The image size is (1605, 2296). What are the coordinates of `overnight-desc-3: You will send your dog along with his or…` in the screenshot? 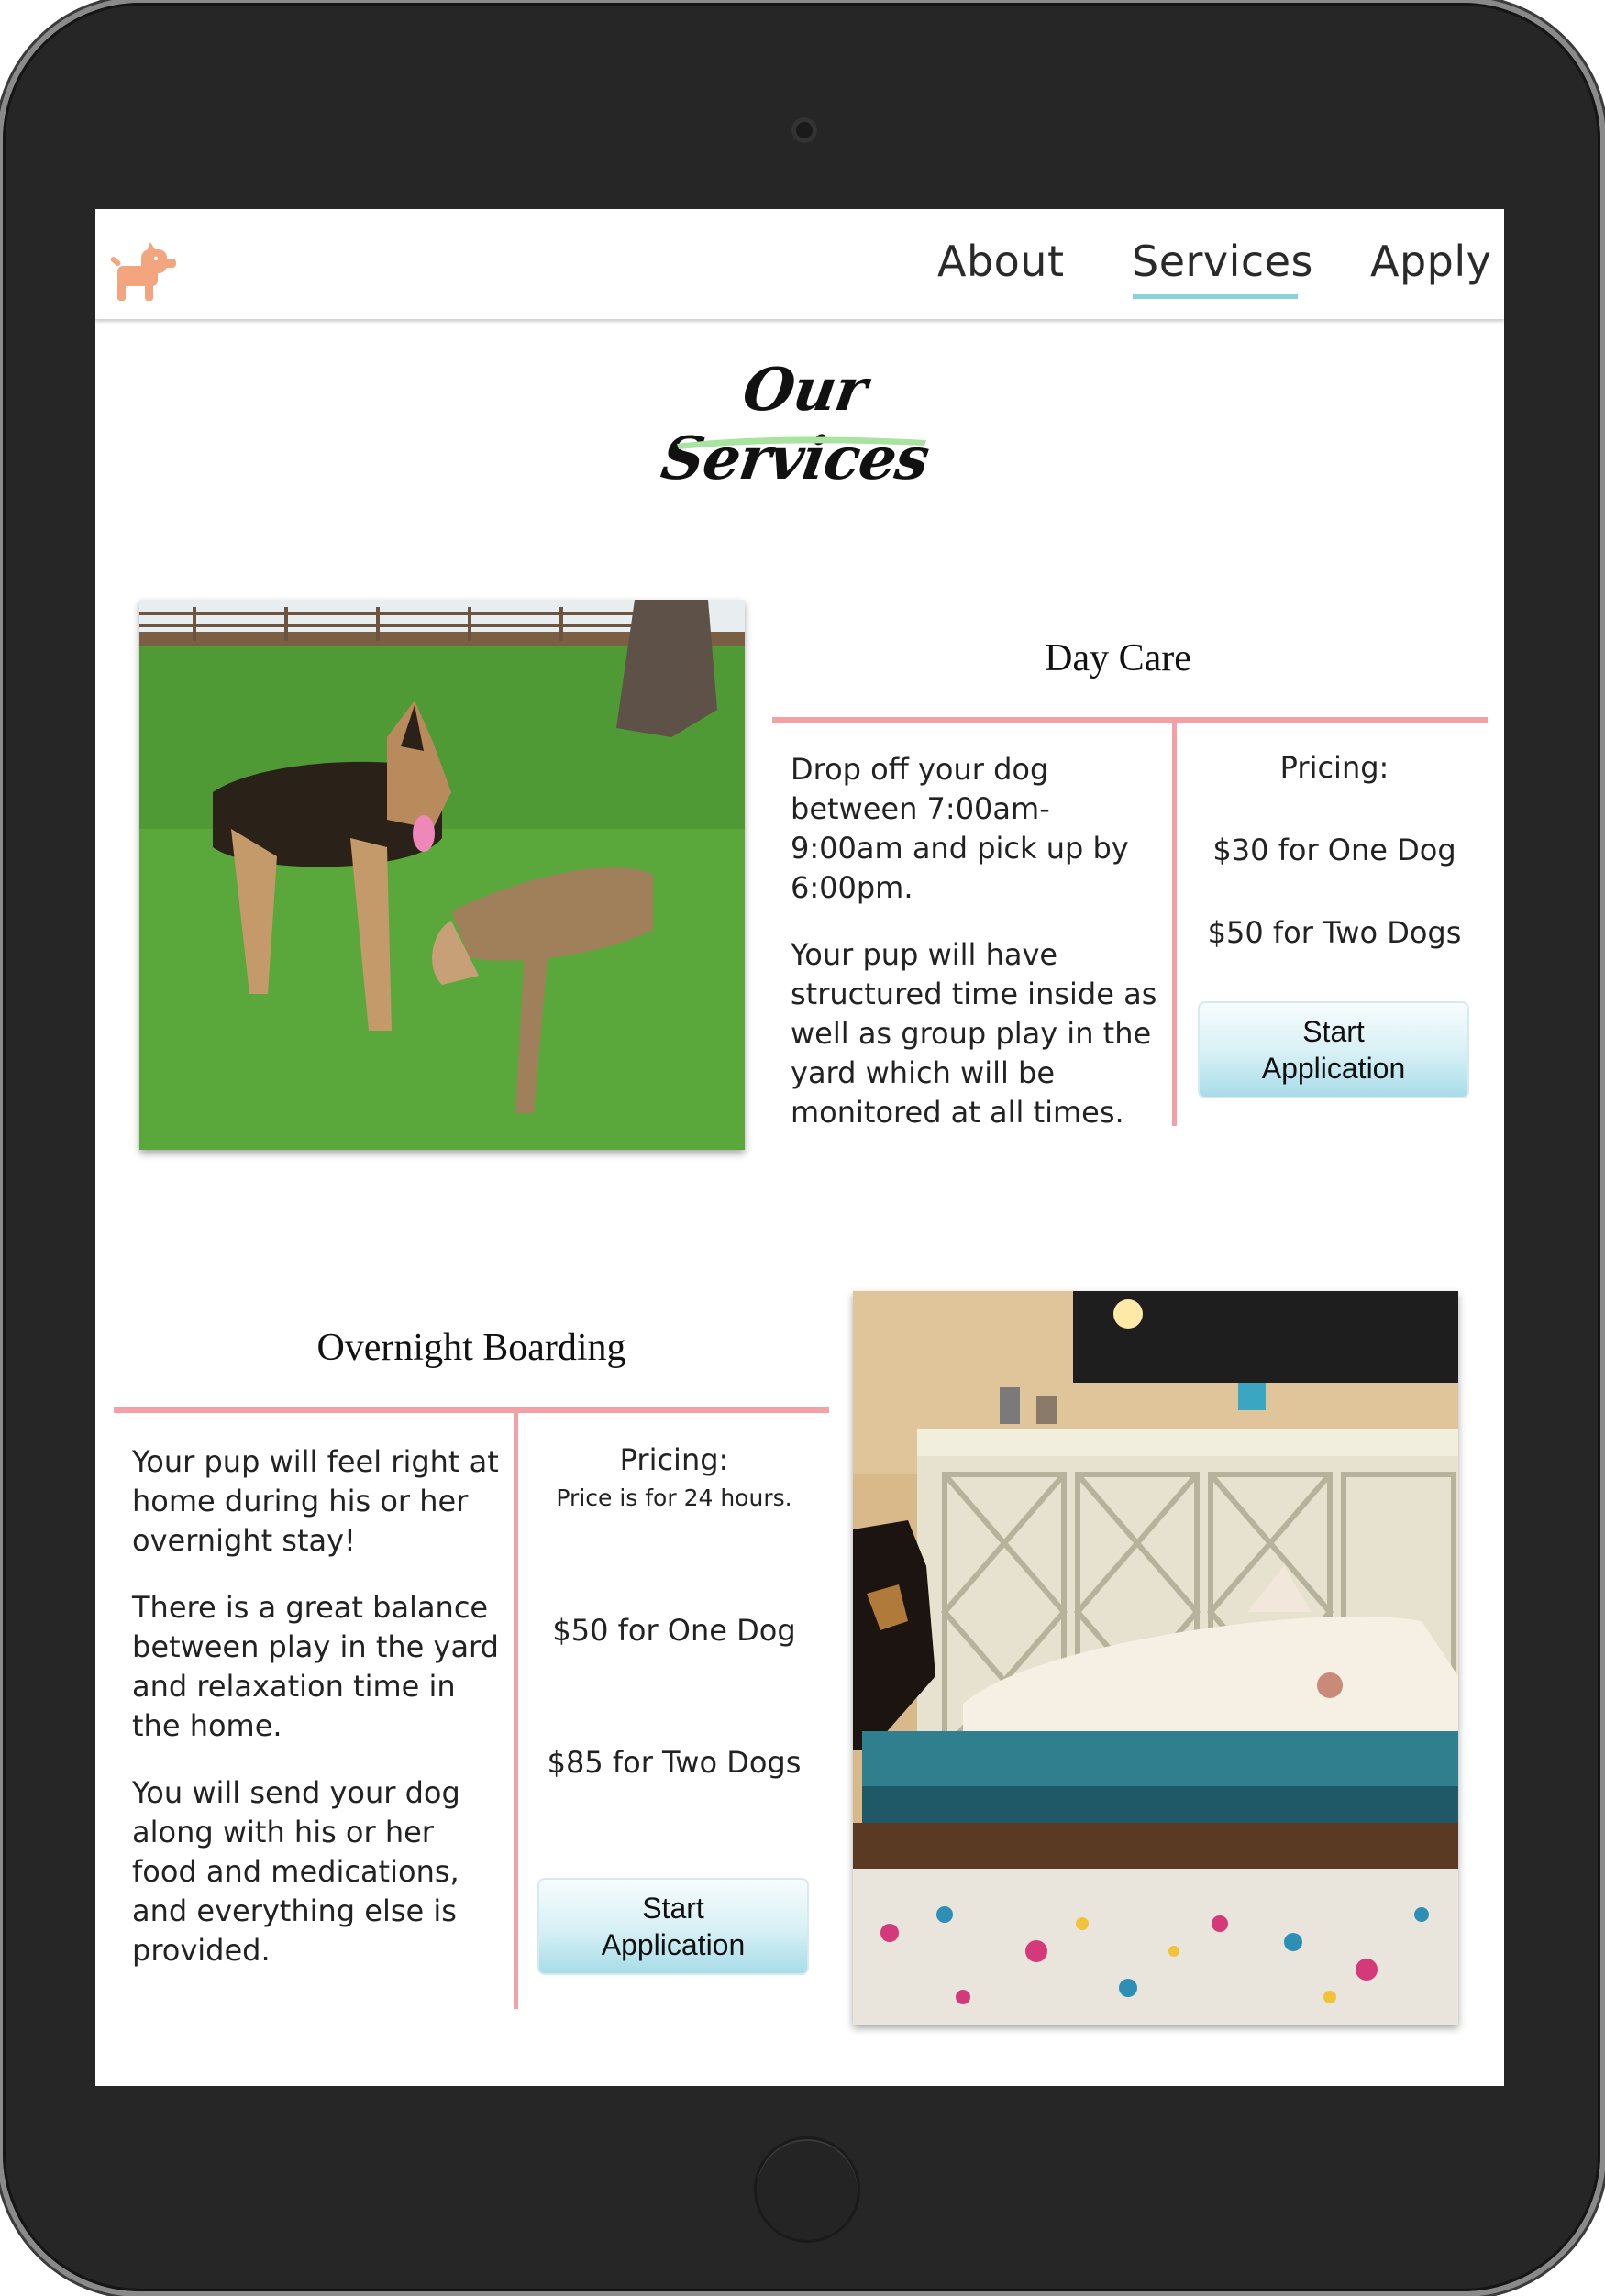 It's located at (296, 1871).